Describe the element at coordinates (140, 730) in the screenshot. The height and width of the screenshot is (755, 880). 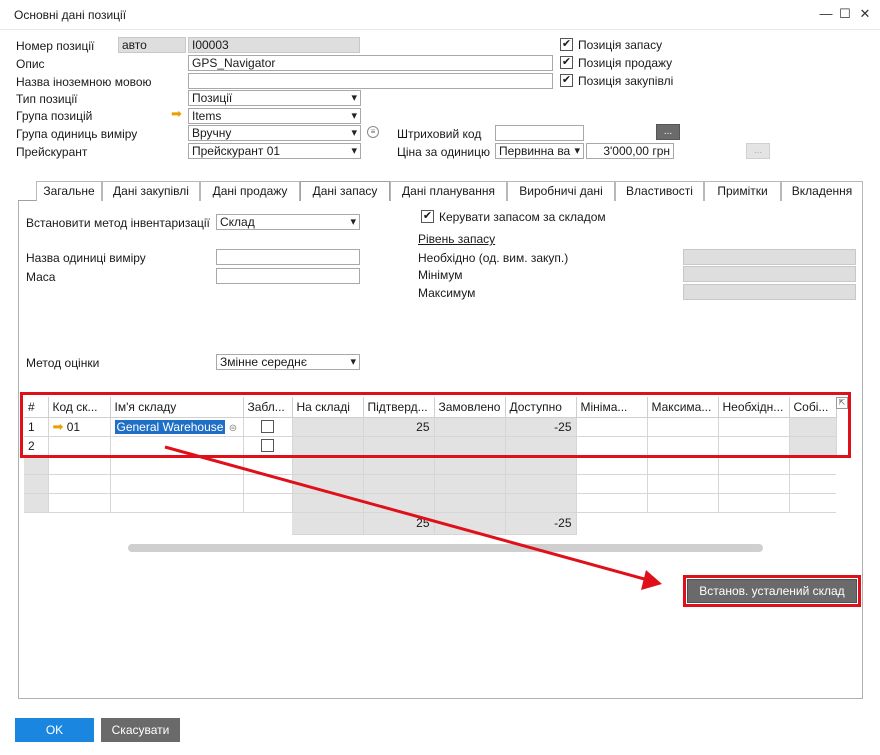
I see `cancel-button: Скасувати` at that location.